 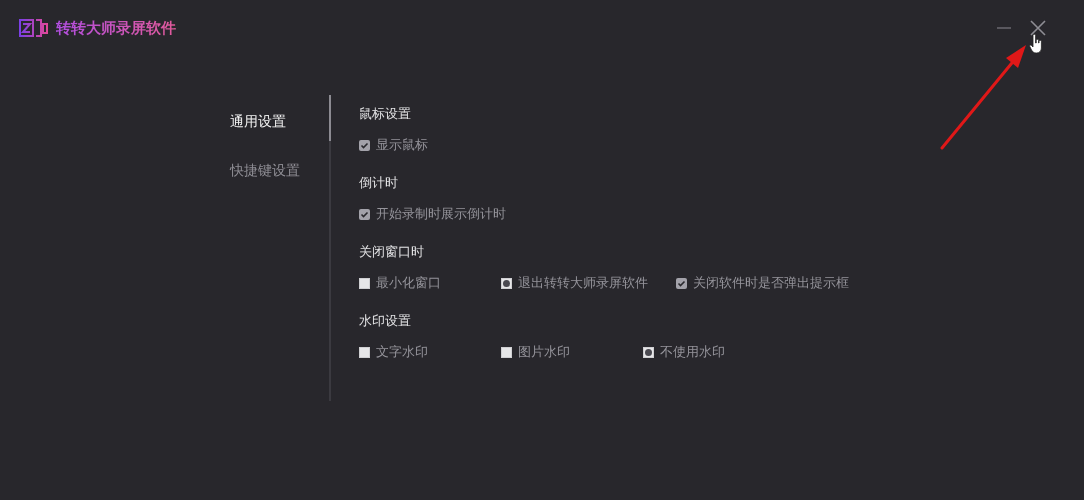 What do you see at coordinates (116, 28) in the screenshot?
I see `window-title: 转转大师录屏软件` at bounding box center [116, 28].